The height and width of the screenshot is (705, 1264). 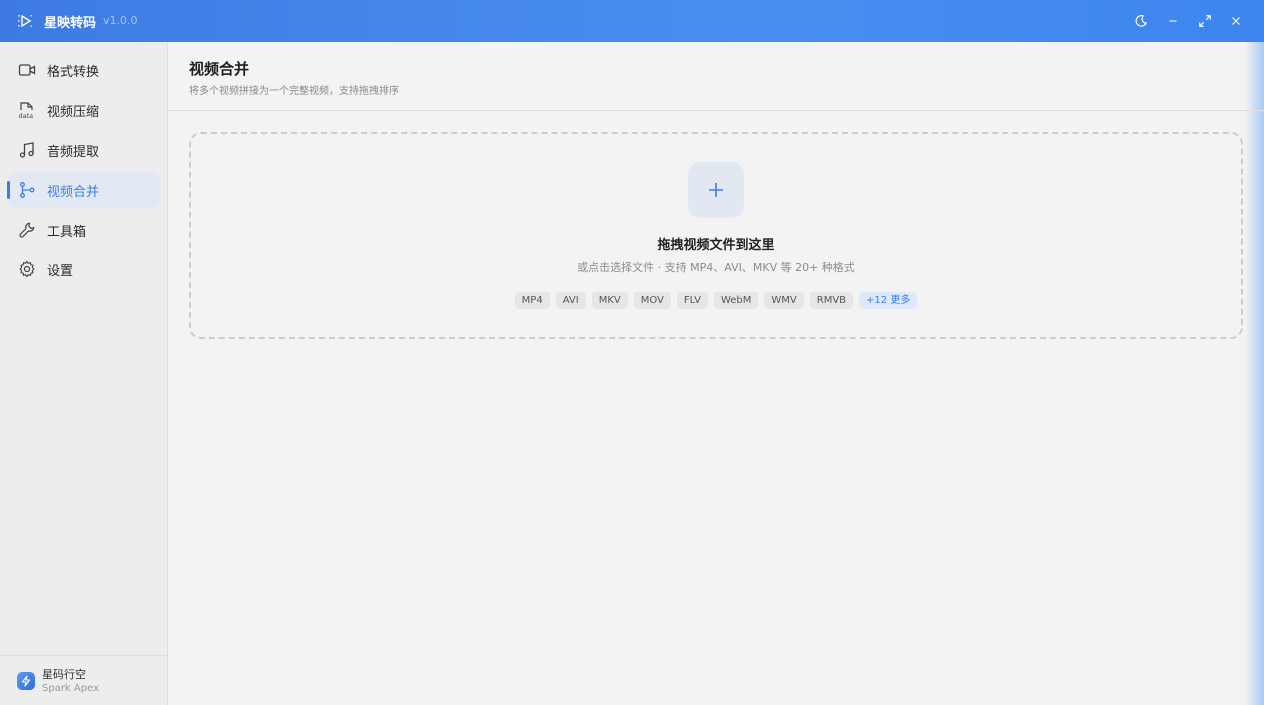 What do you see at coordinates (26, 681) in the screenshot?
I see `lightning-icon` at bounding box center [26, 681].